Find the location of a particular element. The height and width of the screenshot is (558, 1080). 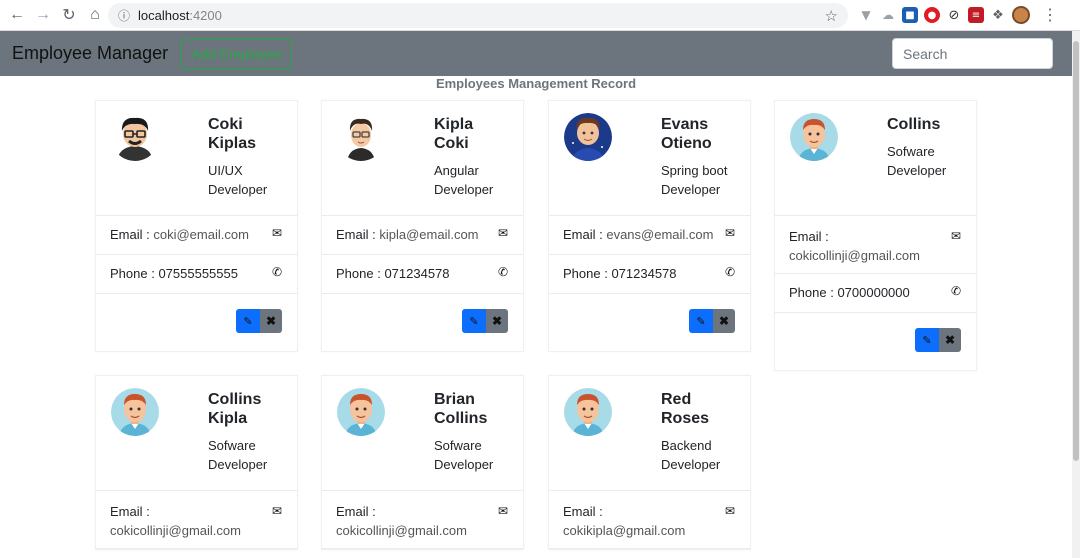

email-value: evans@email.com is located at coordinates (660, 234).